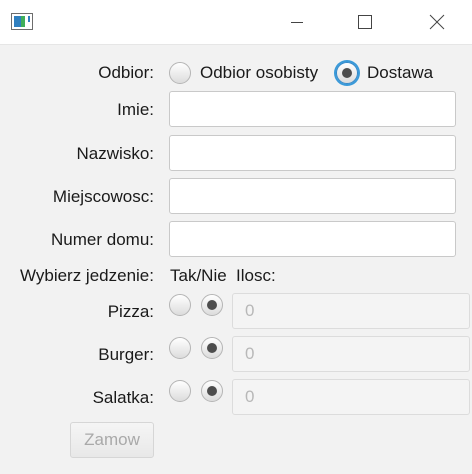 Image resolution: width=472 pixels, height=474 pixels. What do you see at coordinates (351, 311) in the screenshot?
I see `pizza-quantity-input: 0` at bounding box center [351, 311].